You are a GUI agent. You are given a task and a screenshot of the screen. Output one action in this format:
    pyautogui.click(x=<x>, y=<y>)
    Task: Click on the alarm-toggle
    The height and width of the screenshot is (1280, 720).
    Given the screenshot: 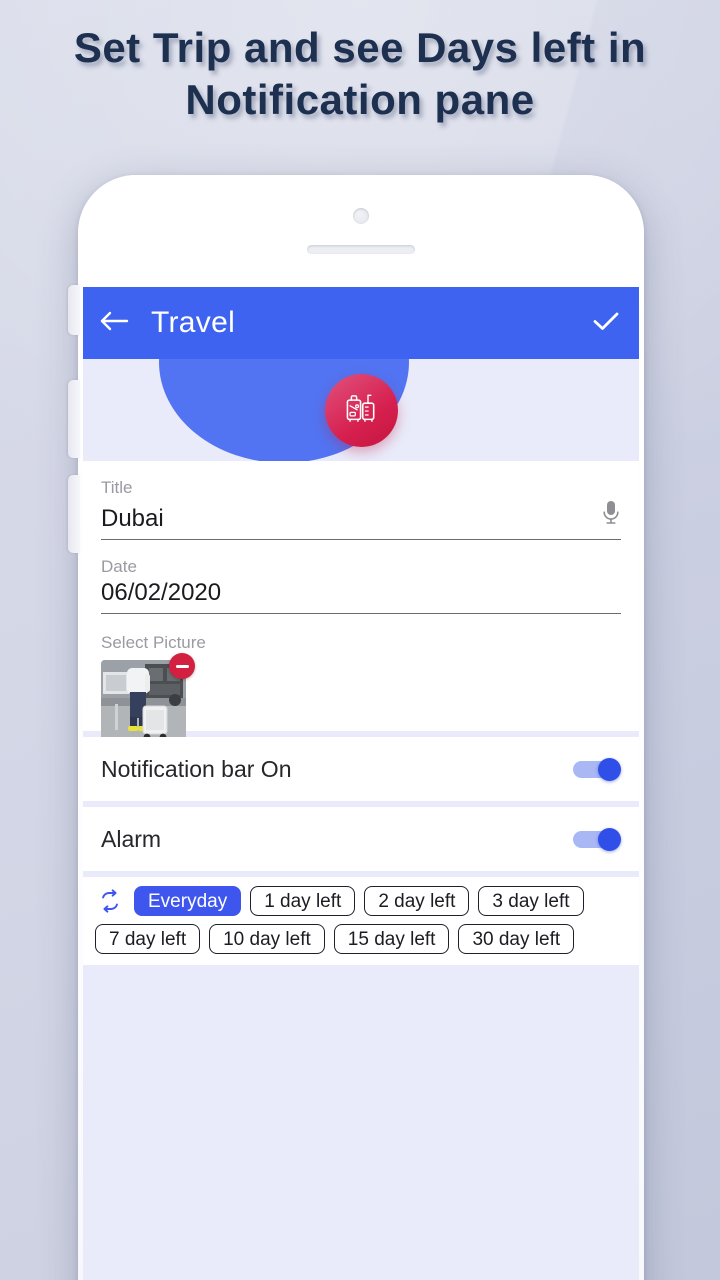 What is the action you would take?
    pyautogui.click(x=597, y=839)
    